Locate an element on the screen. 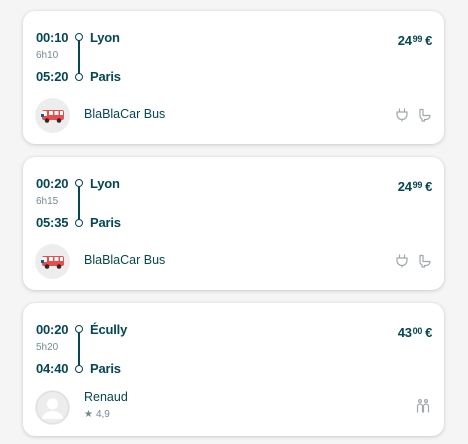 This screenshot has height=444, width=468. arrival-time: 05:20 is located at coordinates (52, 76).